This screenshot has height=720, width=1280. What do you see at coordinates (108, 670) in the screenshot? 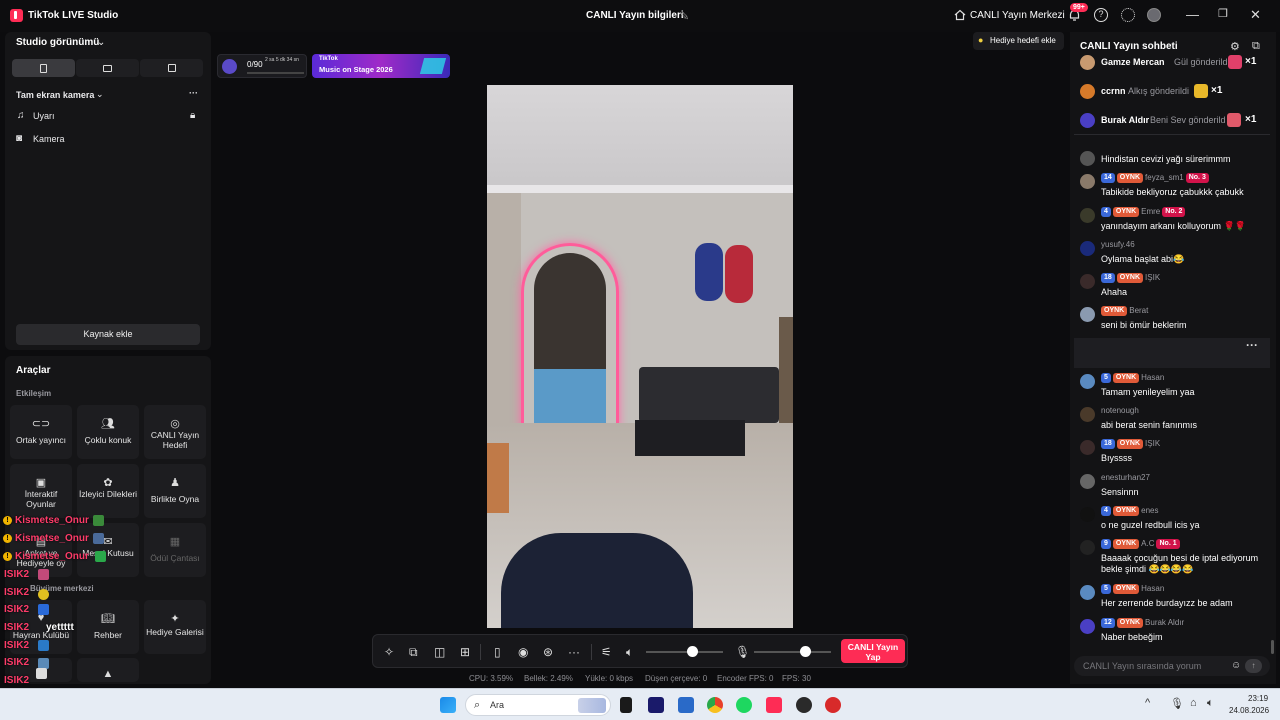
I see `tool-more-2: ▲` at bounding box center [108, 670].